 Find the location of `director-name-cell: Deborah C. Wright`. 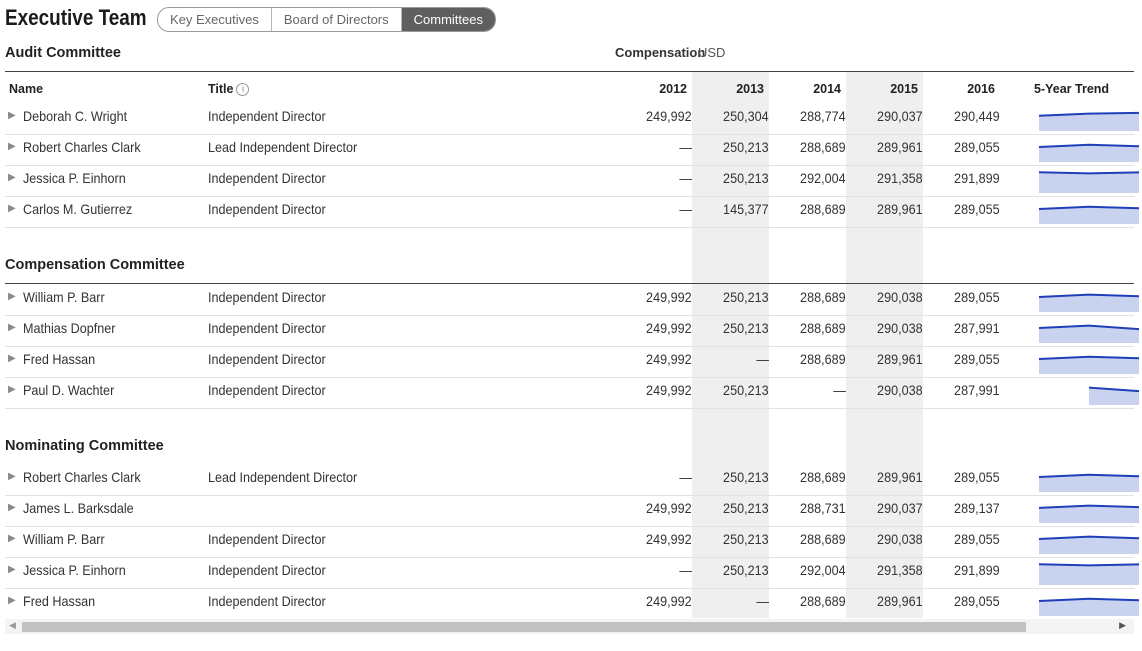

director-name-cell: Deborah C. Wright is located at coordinates (81, 116).